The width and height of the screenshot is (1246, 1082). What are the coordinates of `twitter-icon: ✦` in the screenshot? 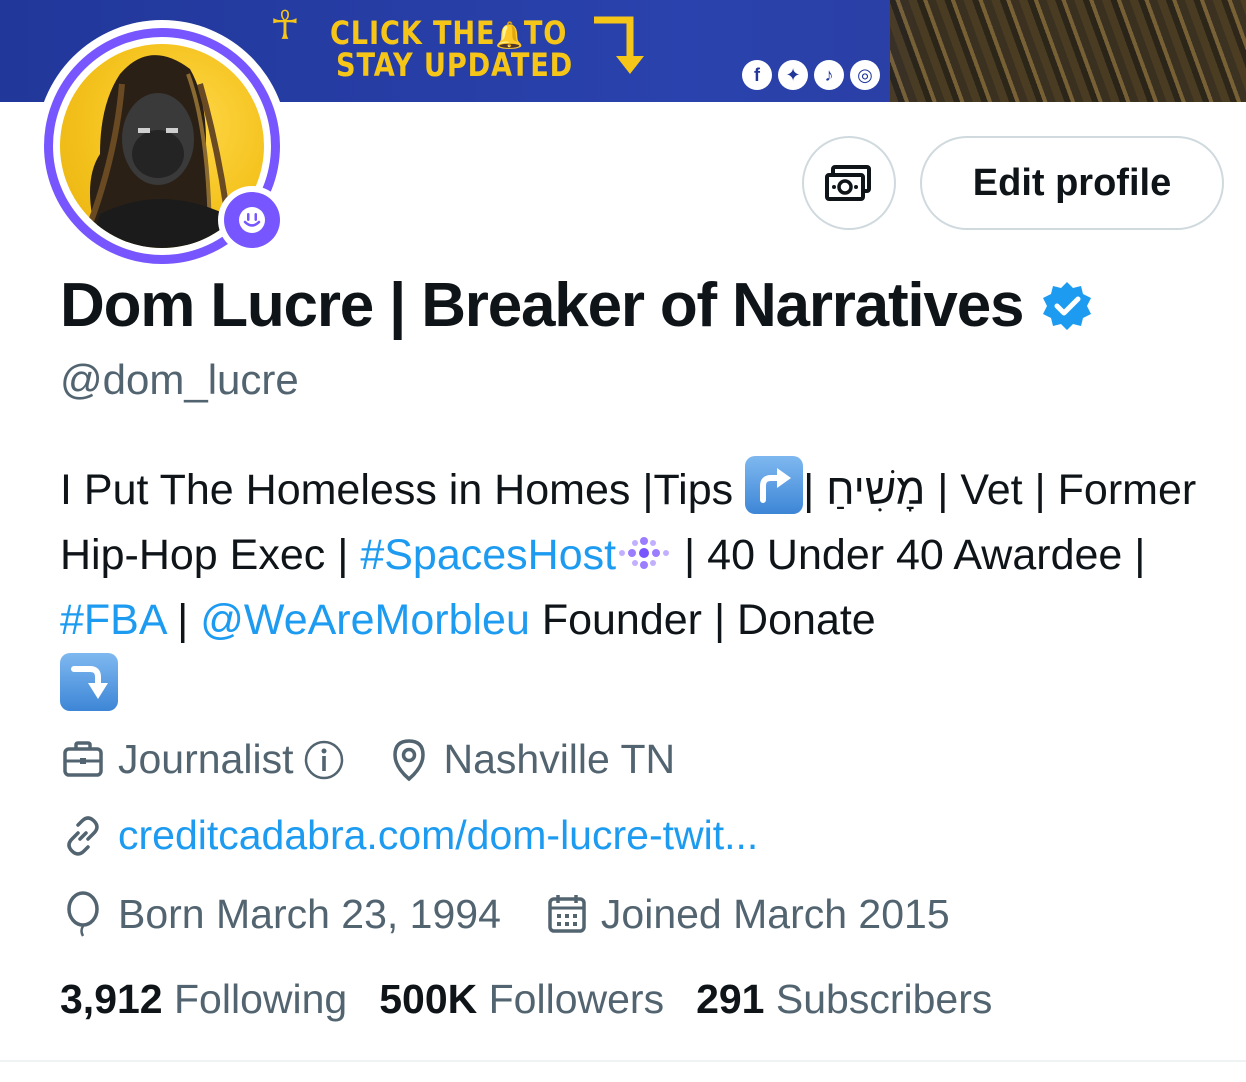 It's located at (793, 75).